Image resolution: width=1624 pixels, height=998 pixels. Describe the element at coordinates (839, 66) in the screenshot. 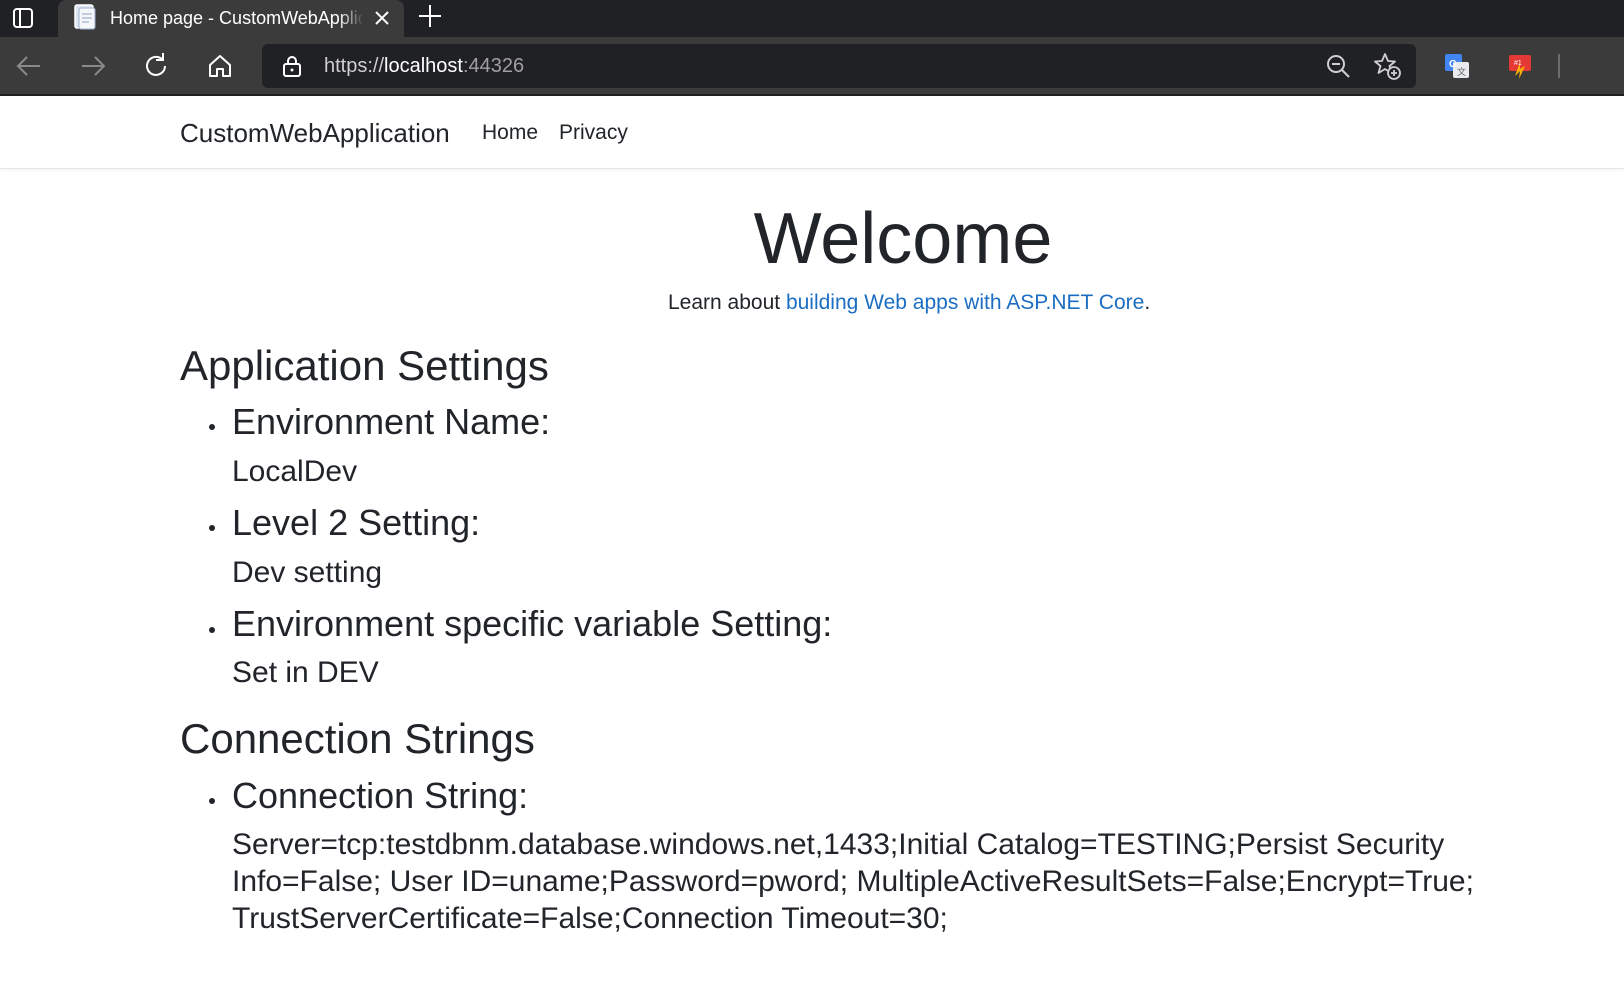

I see `address-bar: https://localhost:44326` at that location.